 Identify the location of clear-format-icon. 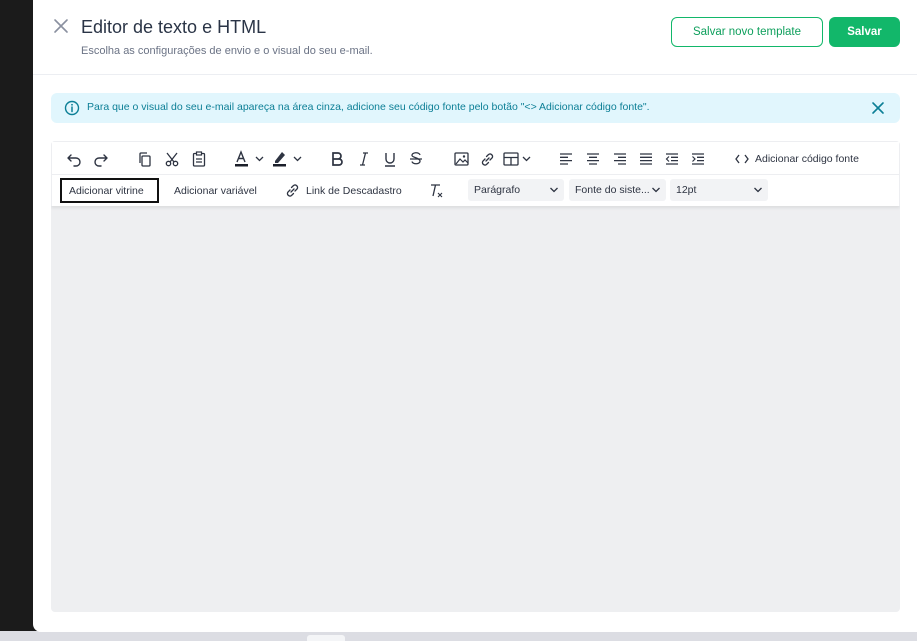
(436, 191).